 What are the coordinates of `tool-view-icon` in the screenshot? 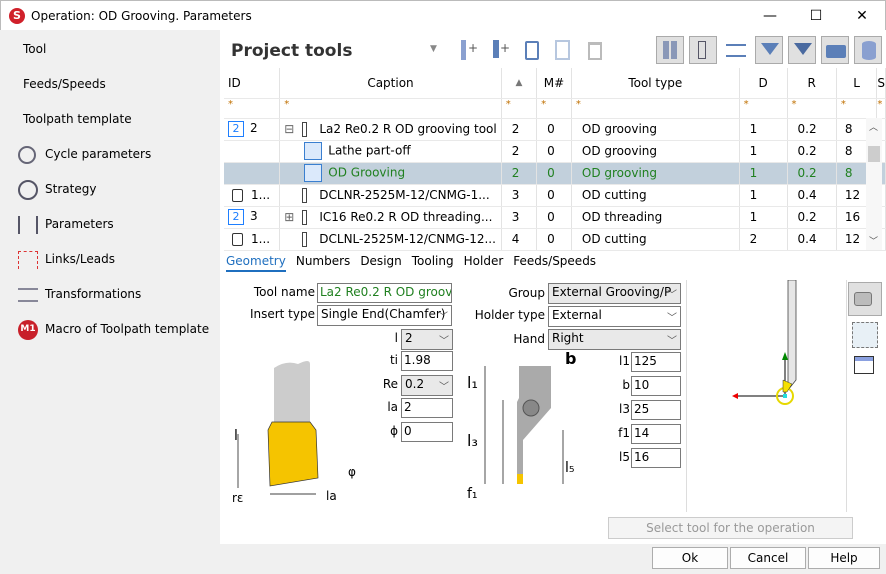 It's located at (670, 50).